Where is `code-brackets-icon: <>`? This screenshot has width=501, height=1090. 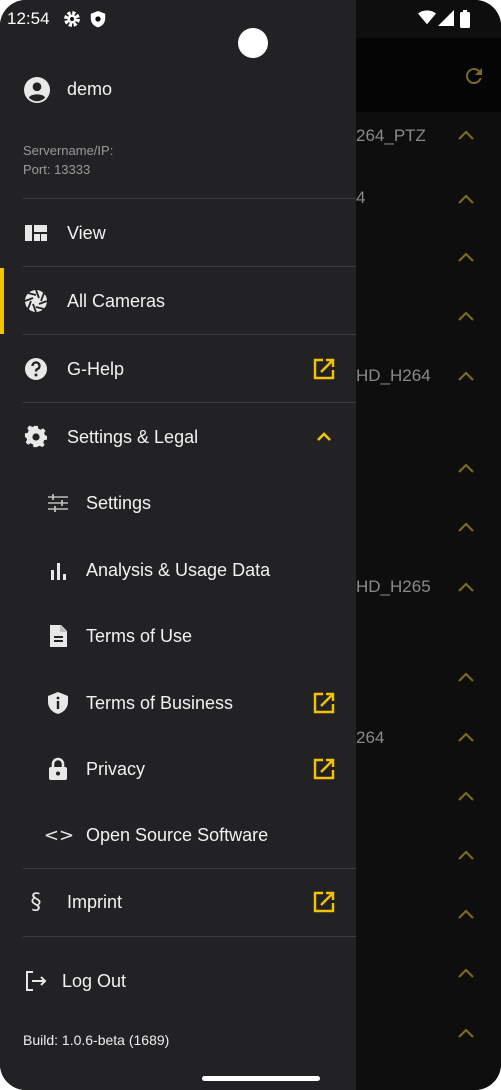
code-brackets-icon: <> is located at coordinates (59, 835).